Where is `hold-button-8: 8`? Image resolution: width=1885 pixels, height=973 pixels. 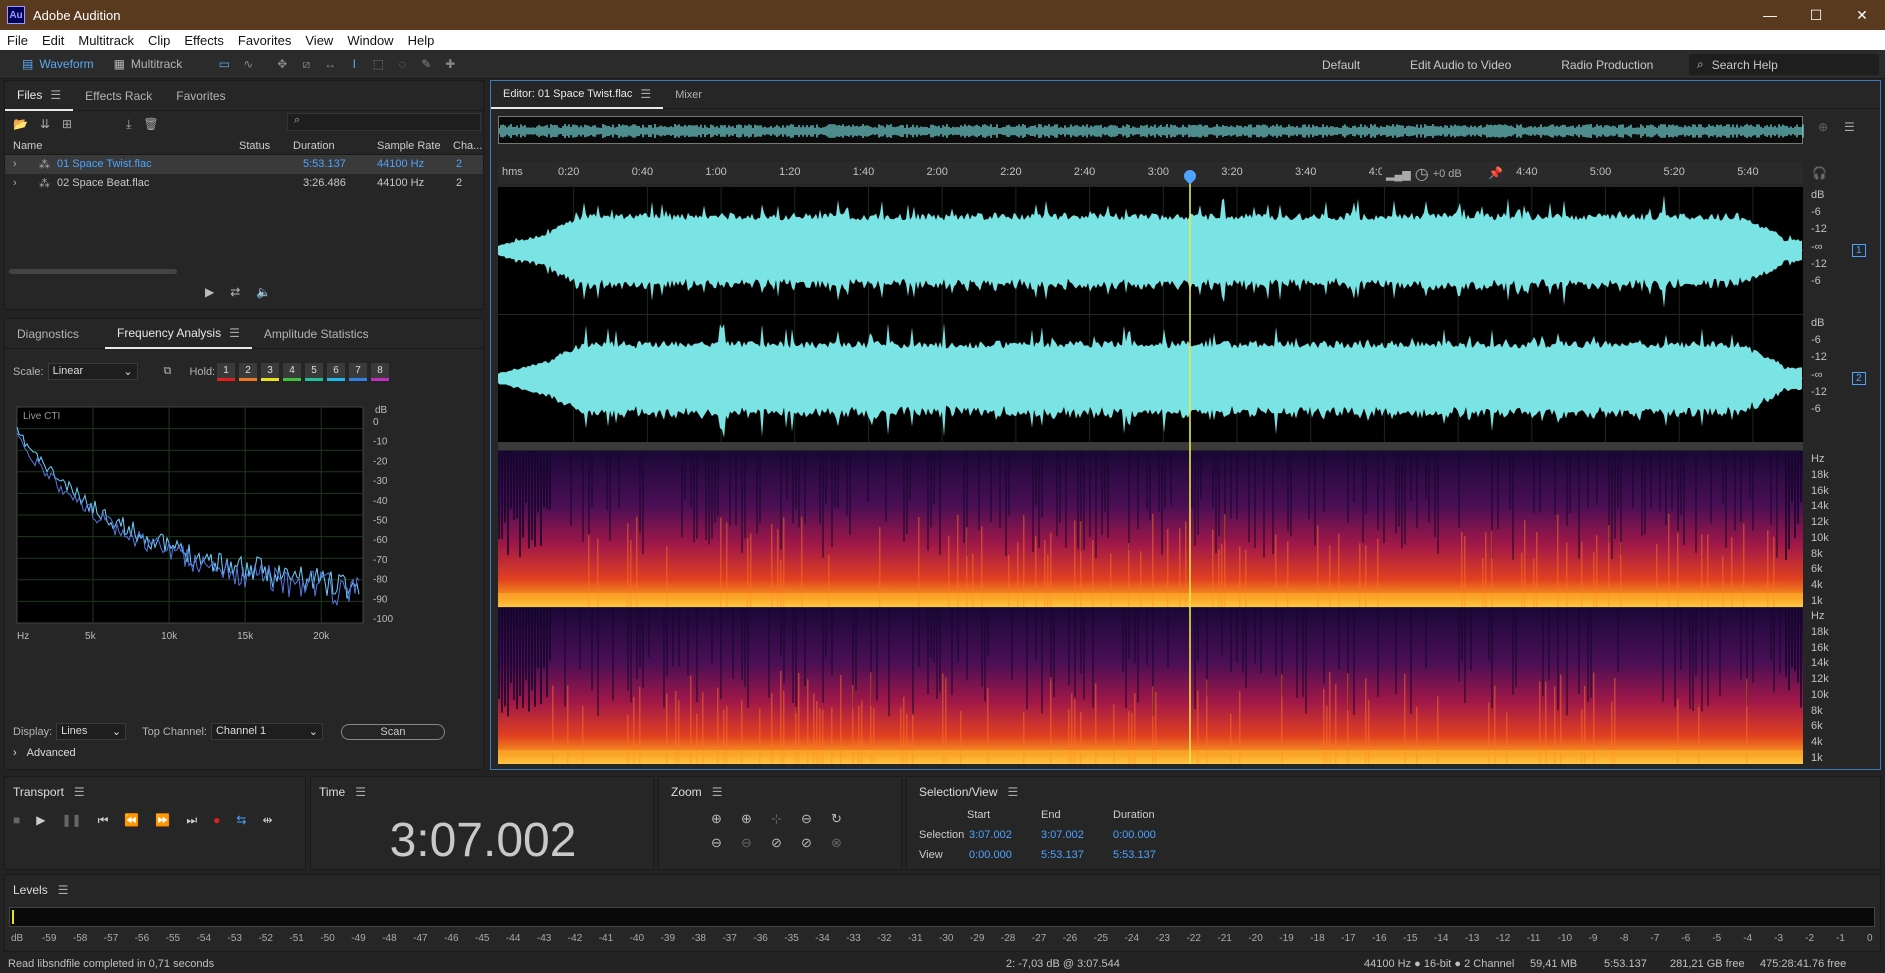
hold-button-8: 8 is located at coordinates (380, 372).